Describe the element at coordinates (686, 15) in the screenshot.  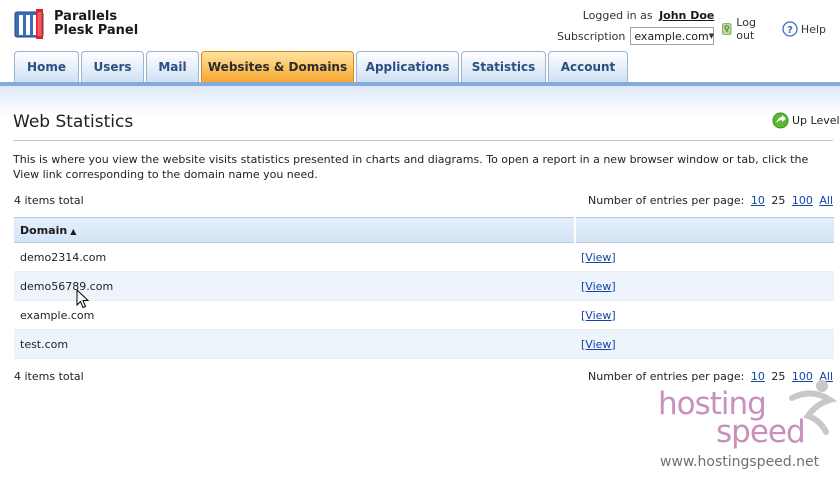
I see `user-name-link: John Doe` at that location.